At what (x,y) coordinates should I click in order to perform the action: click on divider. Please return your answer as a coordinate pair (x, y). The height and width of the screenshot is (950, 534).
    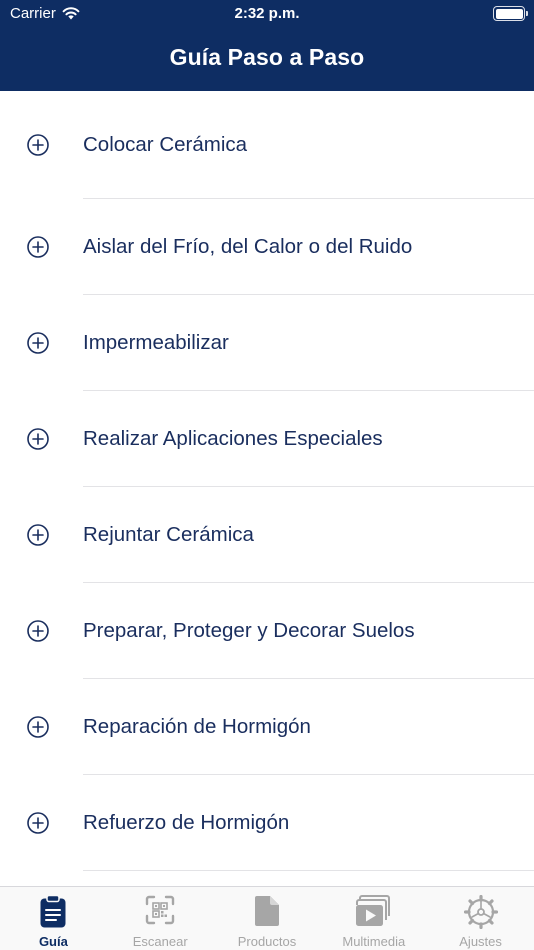
    Looking at the image, I should click on (308, 870).